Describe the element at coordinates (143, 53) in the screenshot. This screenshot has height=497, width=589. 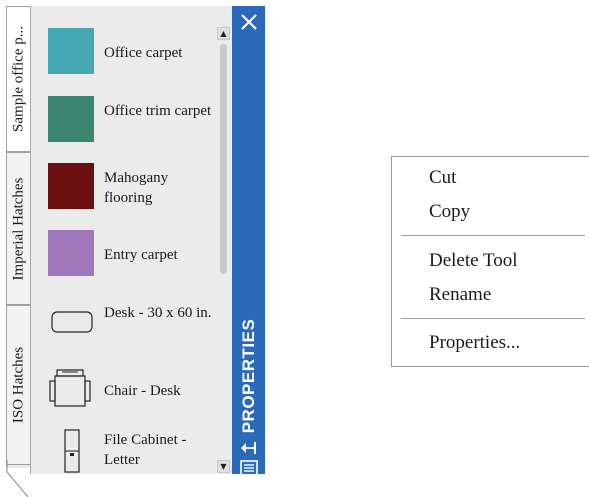
I see `tool-label: Office carpet` at that location.